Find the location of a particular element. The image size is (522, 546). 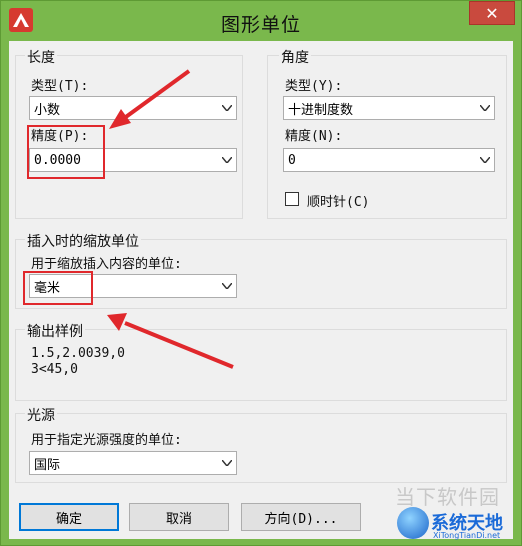

cancel-button: 取消 is located at coordinates (179, 517).